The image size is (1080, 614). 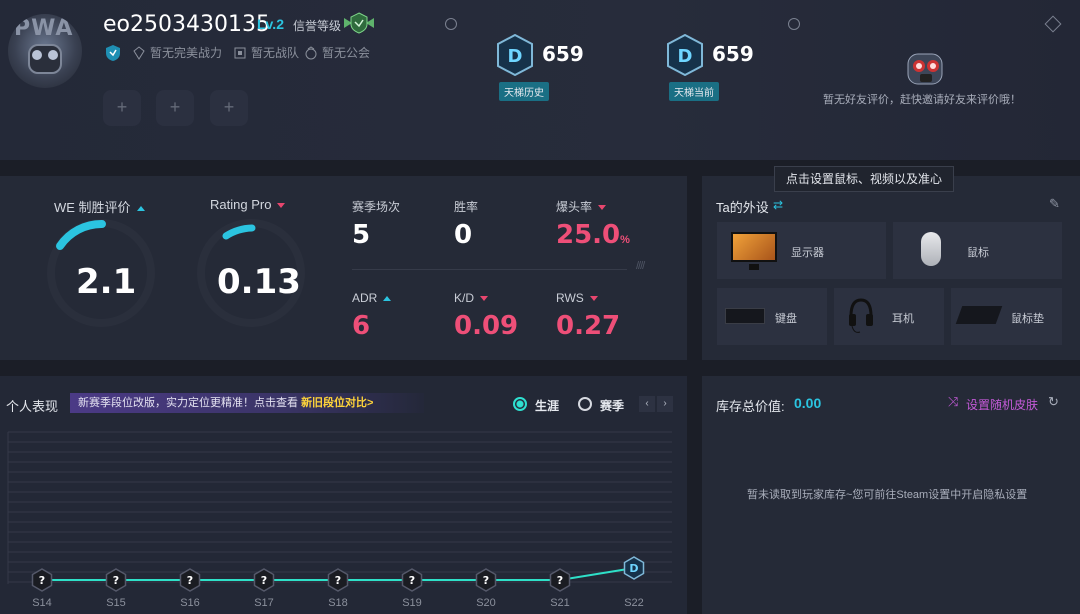 I want to click on avatar-eye-left, so click(x=37, y=55).